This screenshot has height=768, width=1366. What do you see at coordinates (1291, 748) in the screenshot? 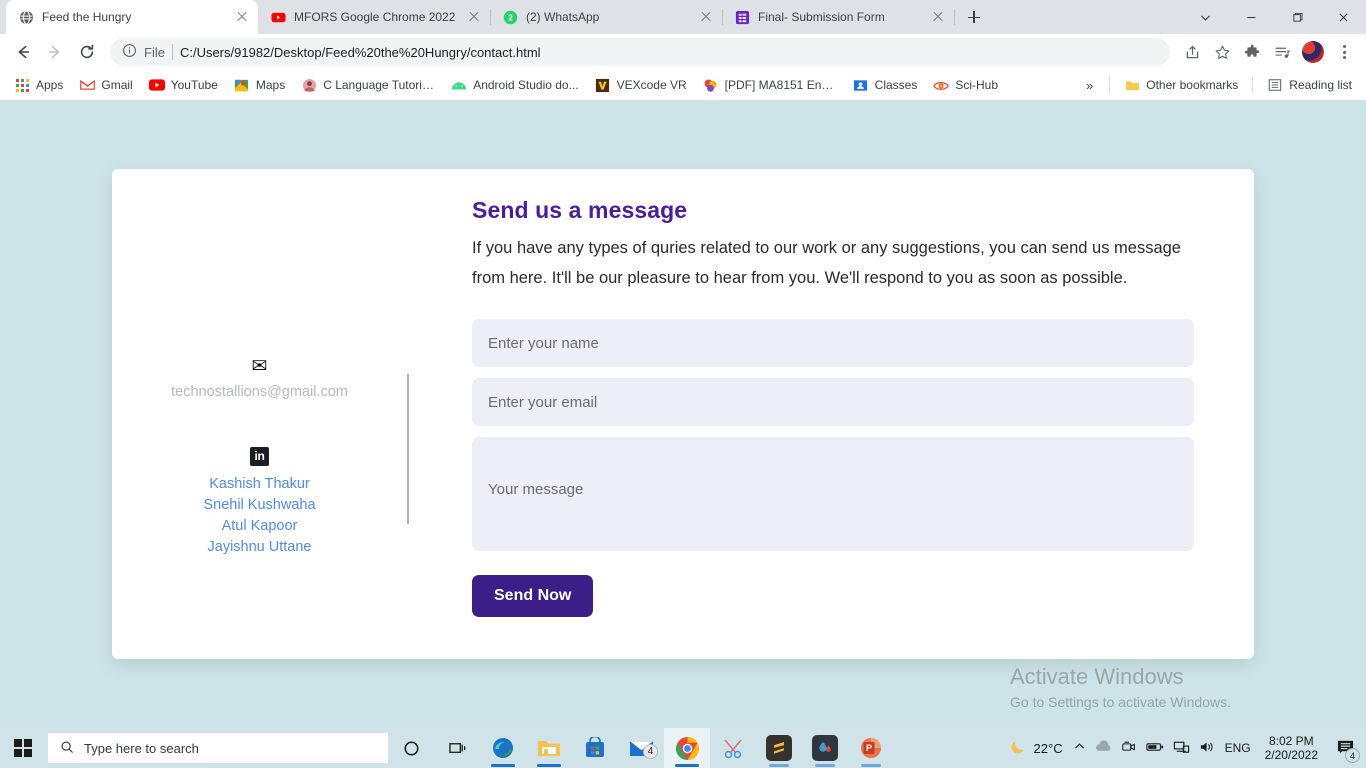
I see `taskbar-clock: 8:02 PM 2/20/2022` at bounding box center [1291, 748].